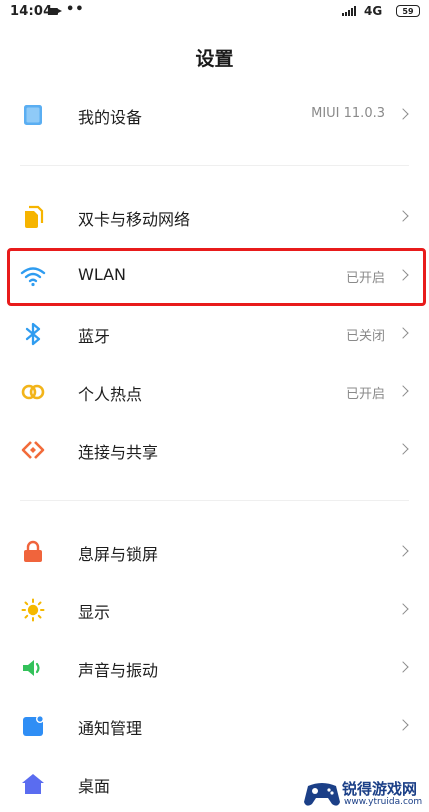 The height and width of the screenshot is (812, 429). I want to click on hotspot-icon, so click(33, 392).